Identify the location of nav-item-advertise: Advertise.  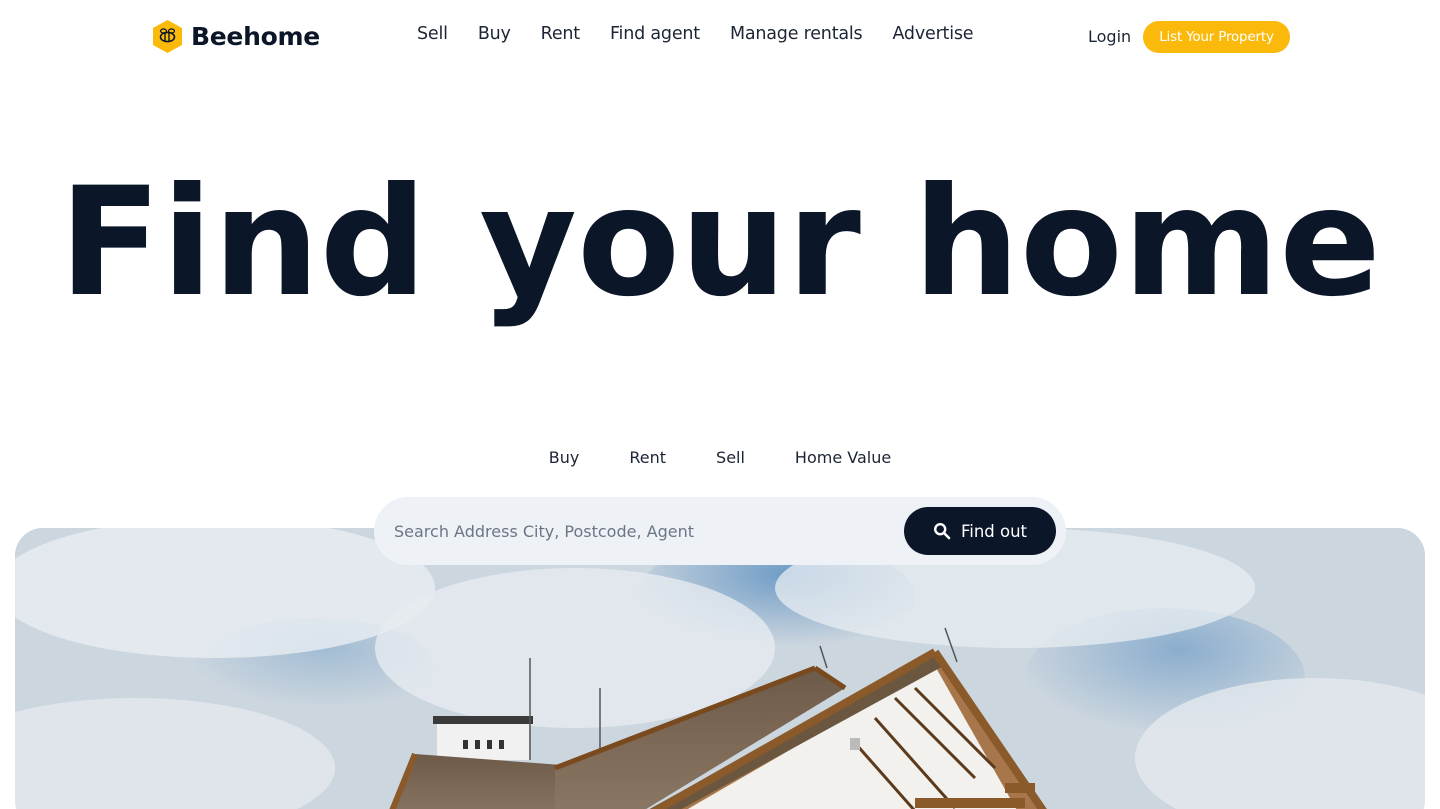
(932, 34).